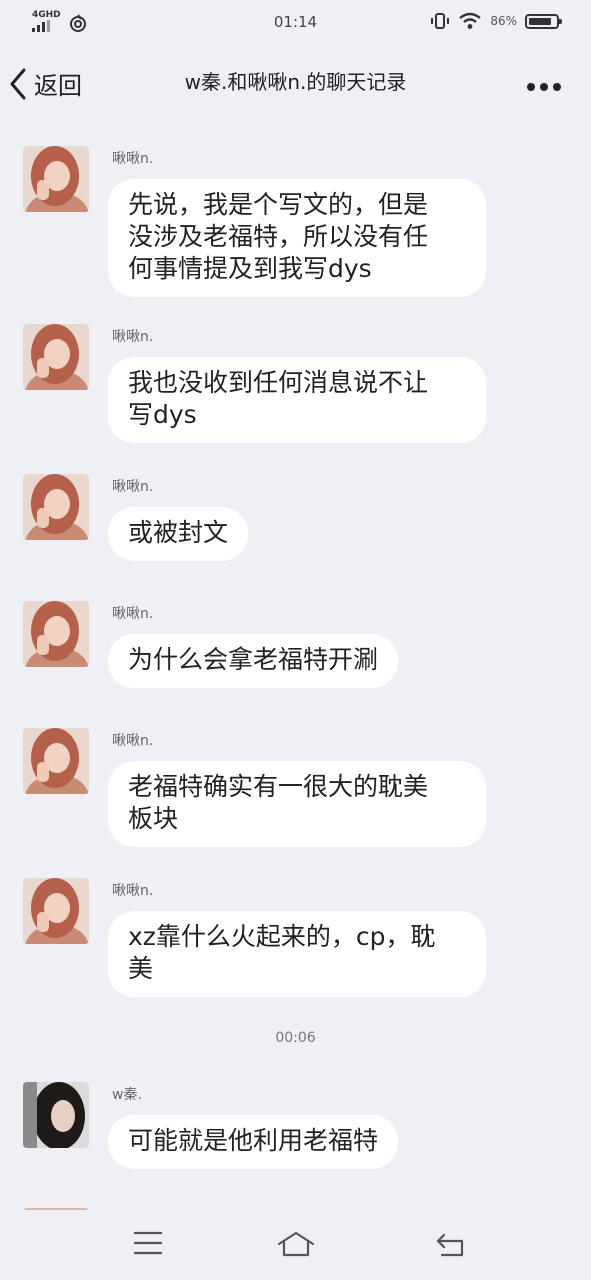  I want to click on message-bubble: 我也没收到任何消息说不让 写dys, so click(297, 400).